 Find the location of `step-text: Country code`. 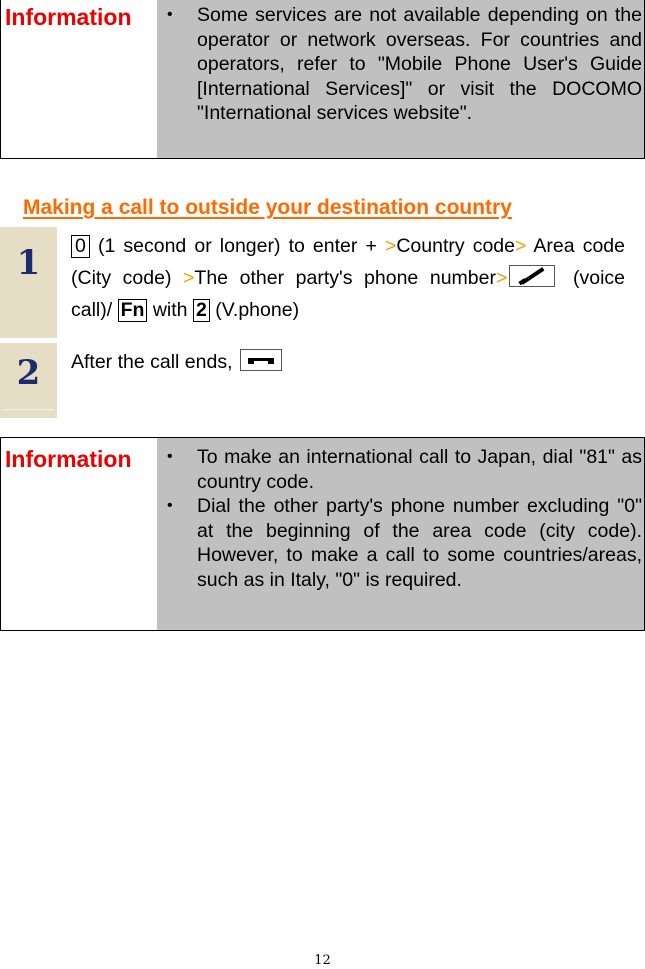

step-text: Country code is located at coordinates (455, 246).